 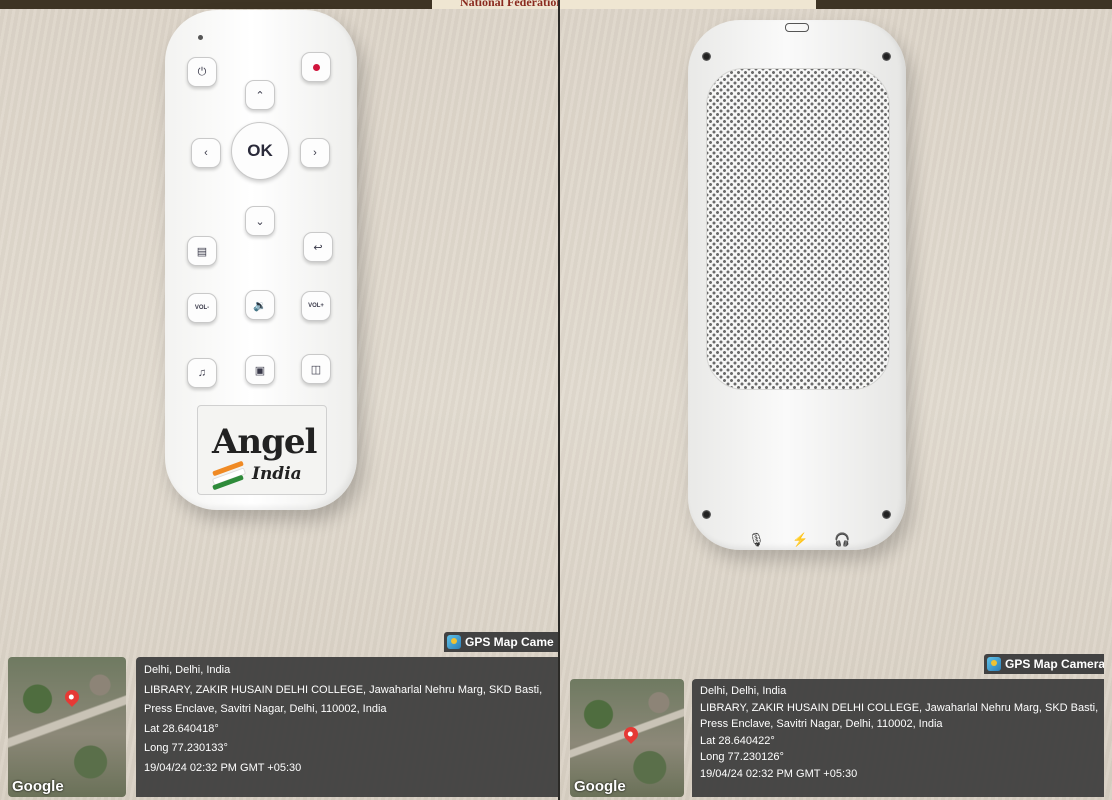 I want to click on document-icon: ▤, so click(x=202, y=251).